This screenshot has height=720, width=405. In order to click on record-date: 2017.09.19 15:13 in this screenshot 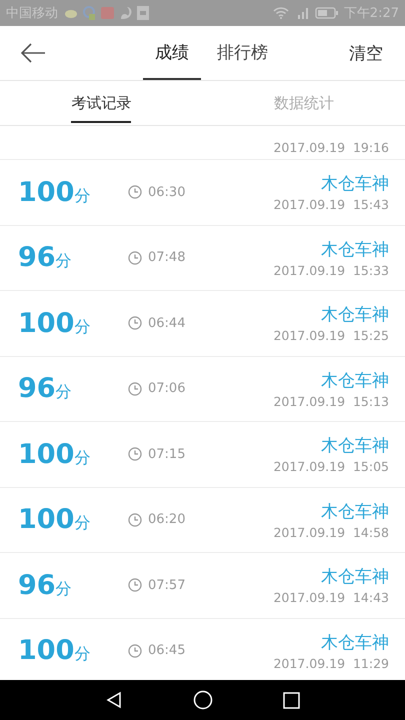, I will do `click(331, 401)`.